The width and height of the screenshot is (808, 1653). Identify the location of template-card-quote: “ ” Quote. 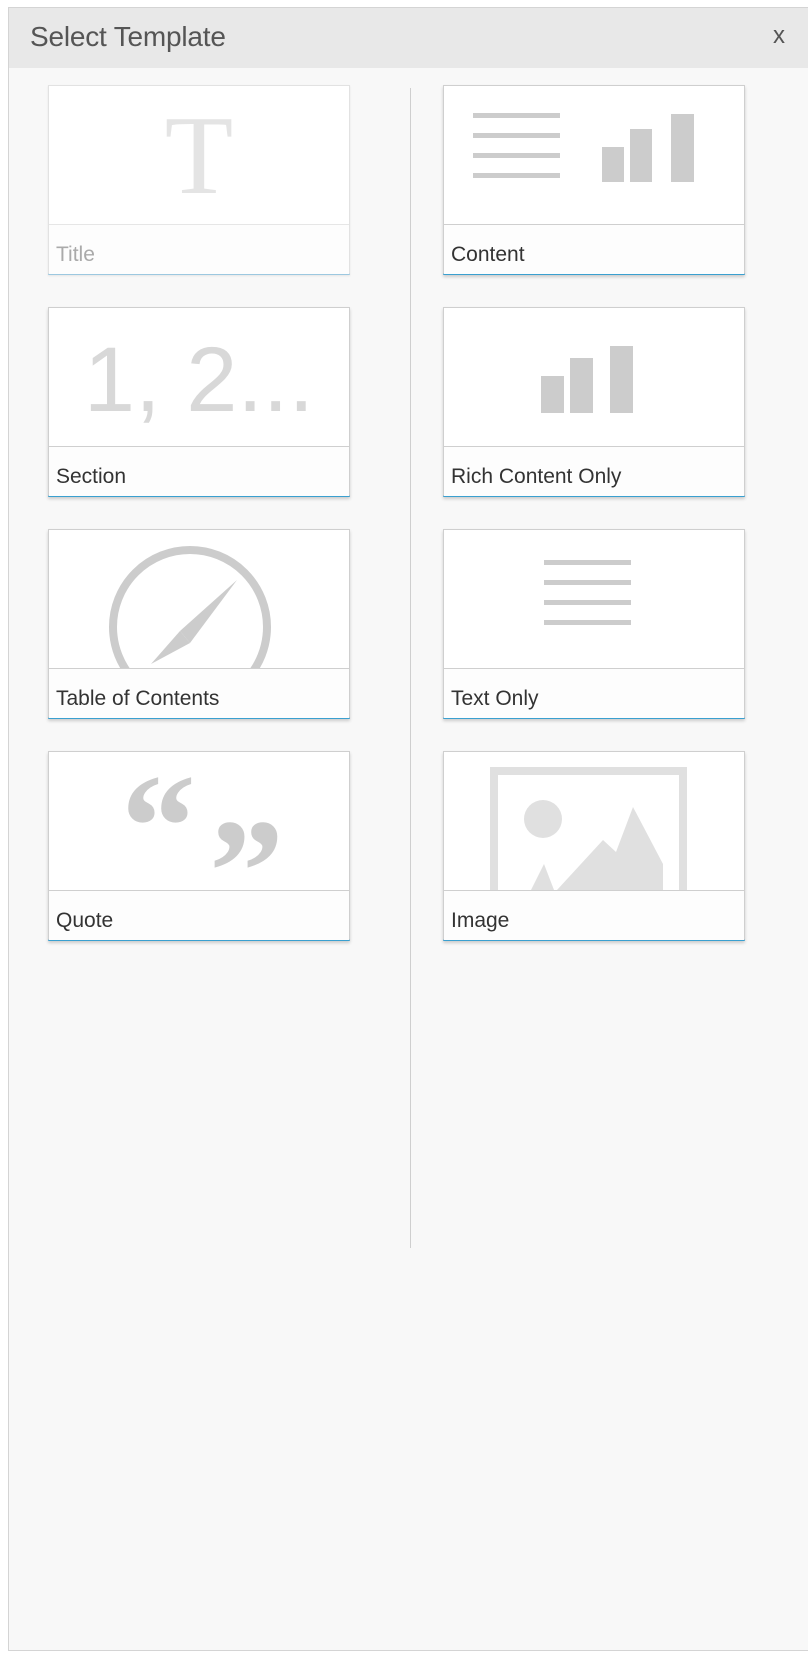
(199, 846).